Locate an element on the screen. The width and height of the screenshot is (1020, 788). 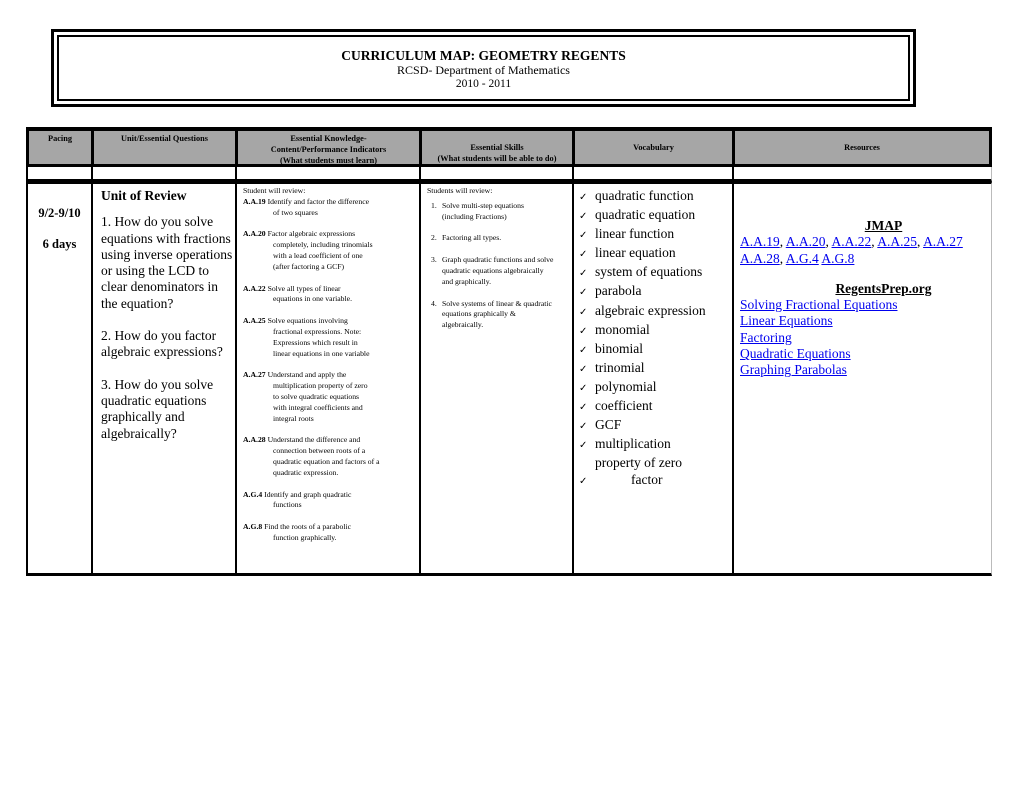
vocabulary-term: multiplication is located at coordinates (633, 444).